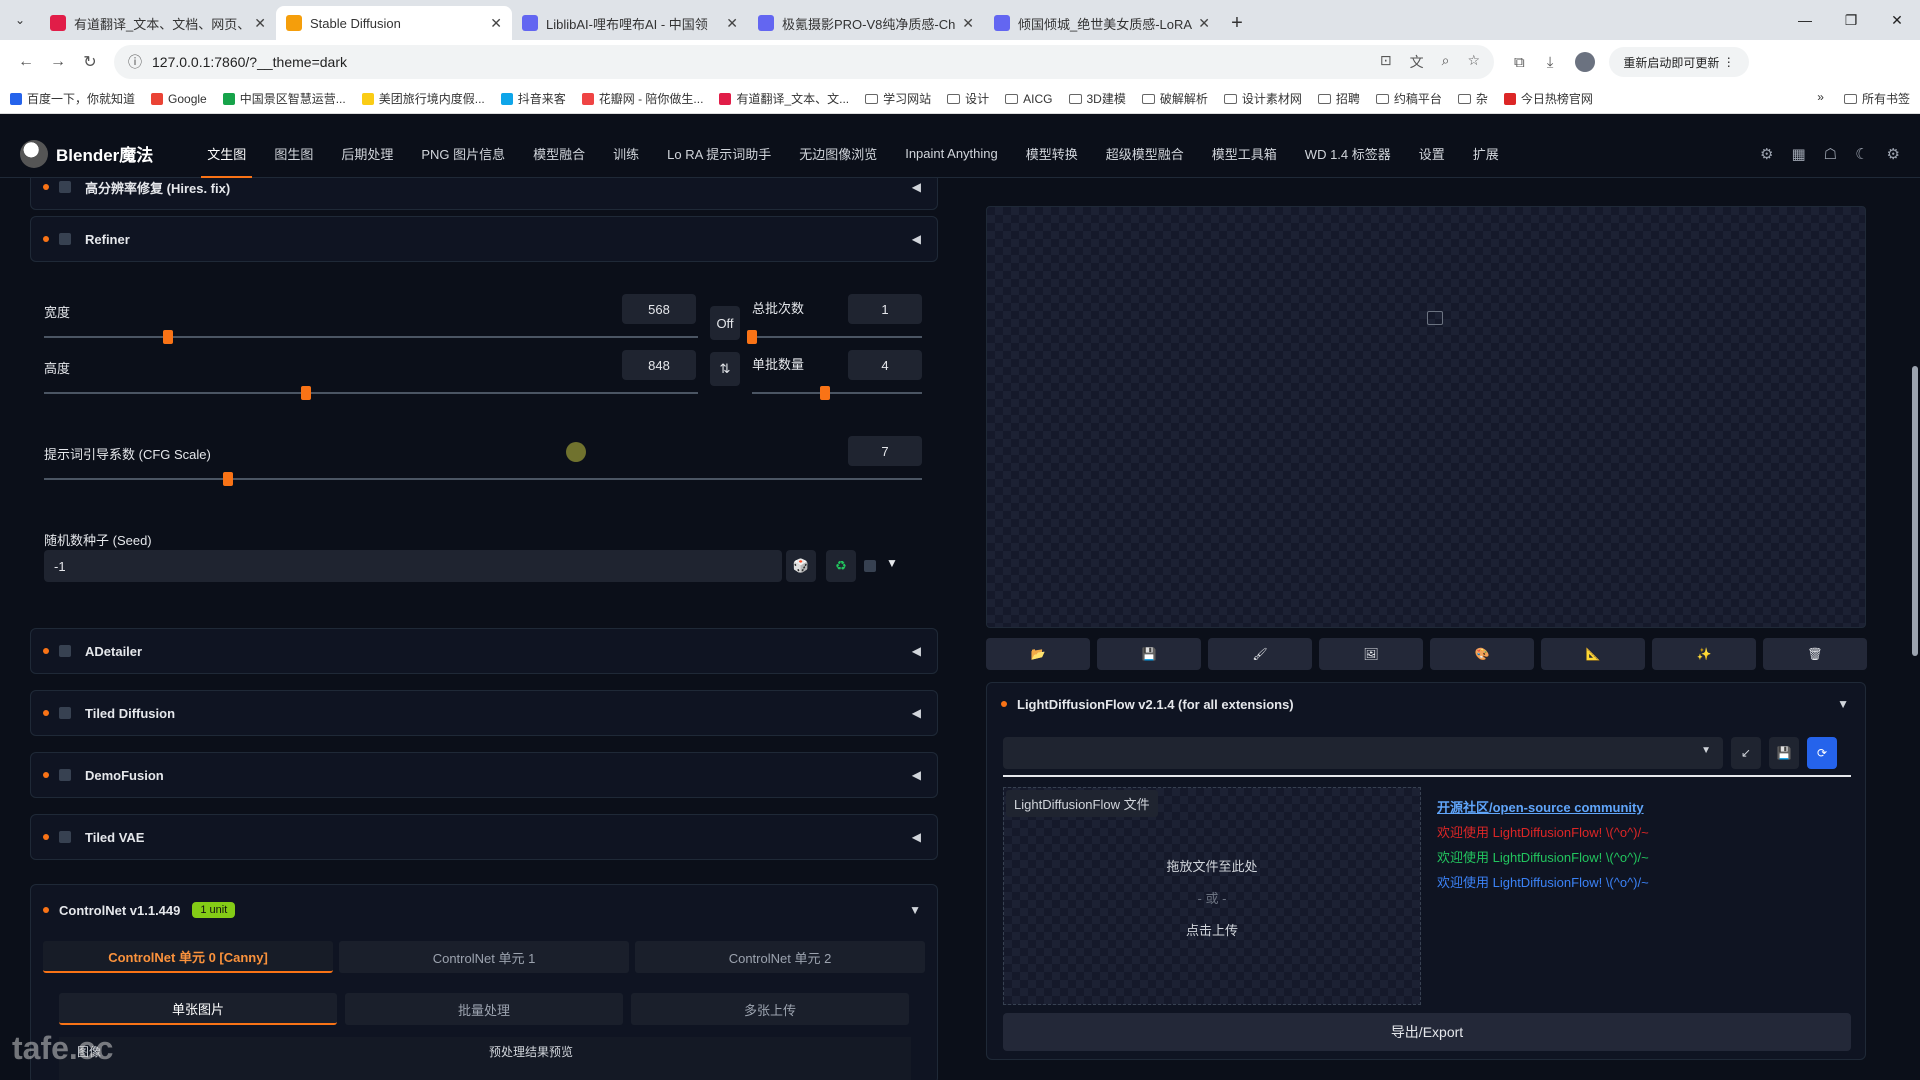  I want to click on reload-icon: ↻, so click(90, 62).